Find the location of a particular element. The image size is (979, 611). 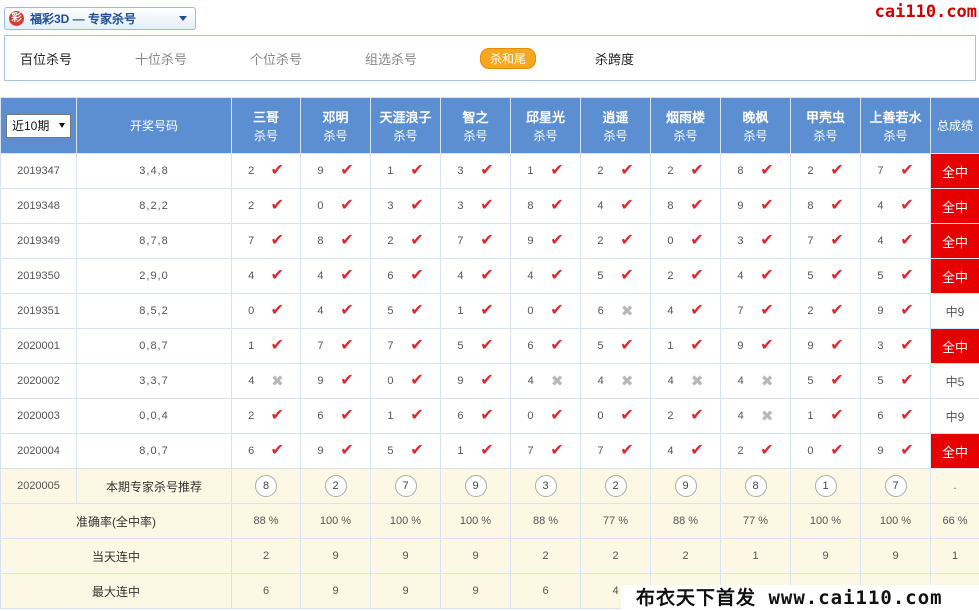

recommend-cell: 9 is located at coordinates (475, 486).